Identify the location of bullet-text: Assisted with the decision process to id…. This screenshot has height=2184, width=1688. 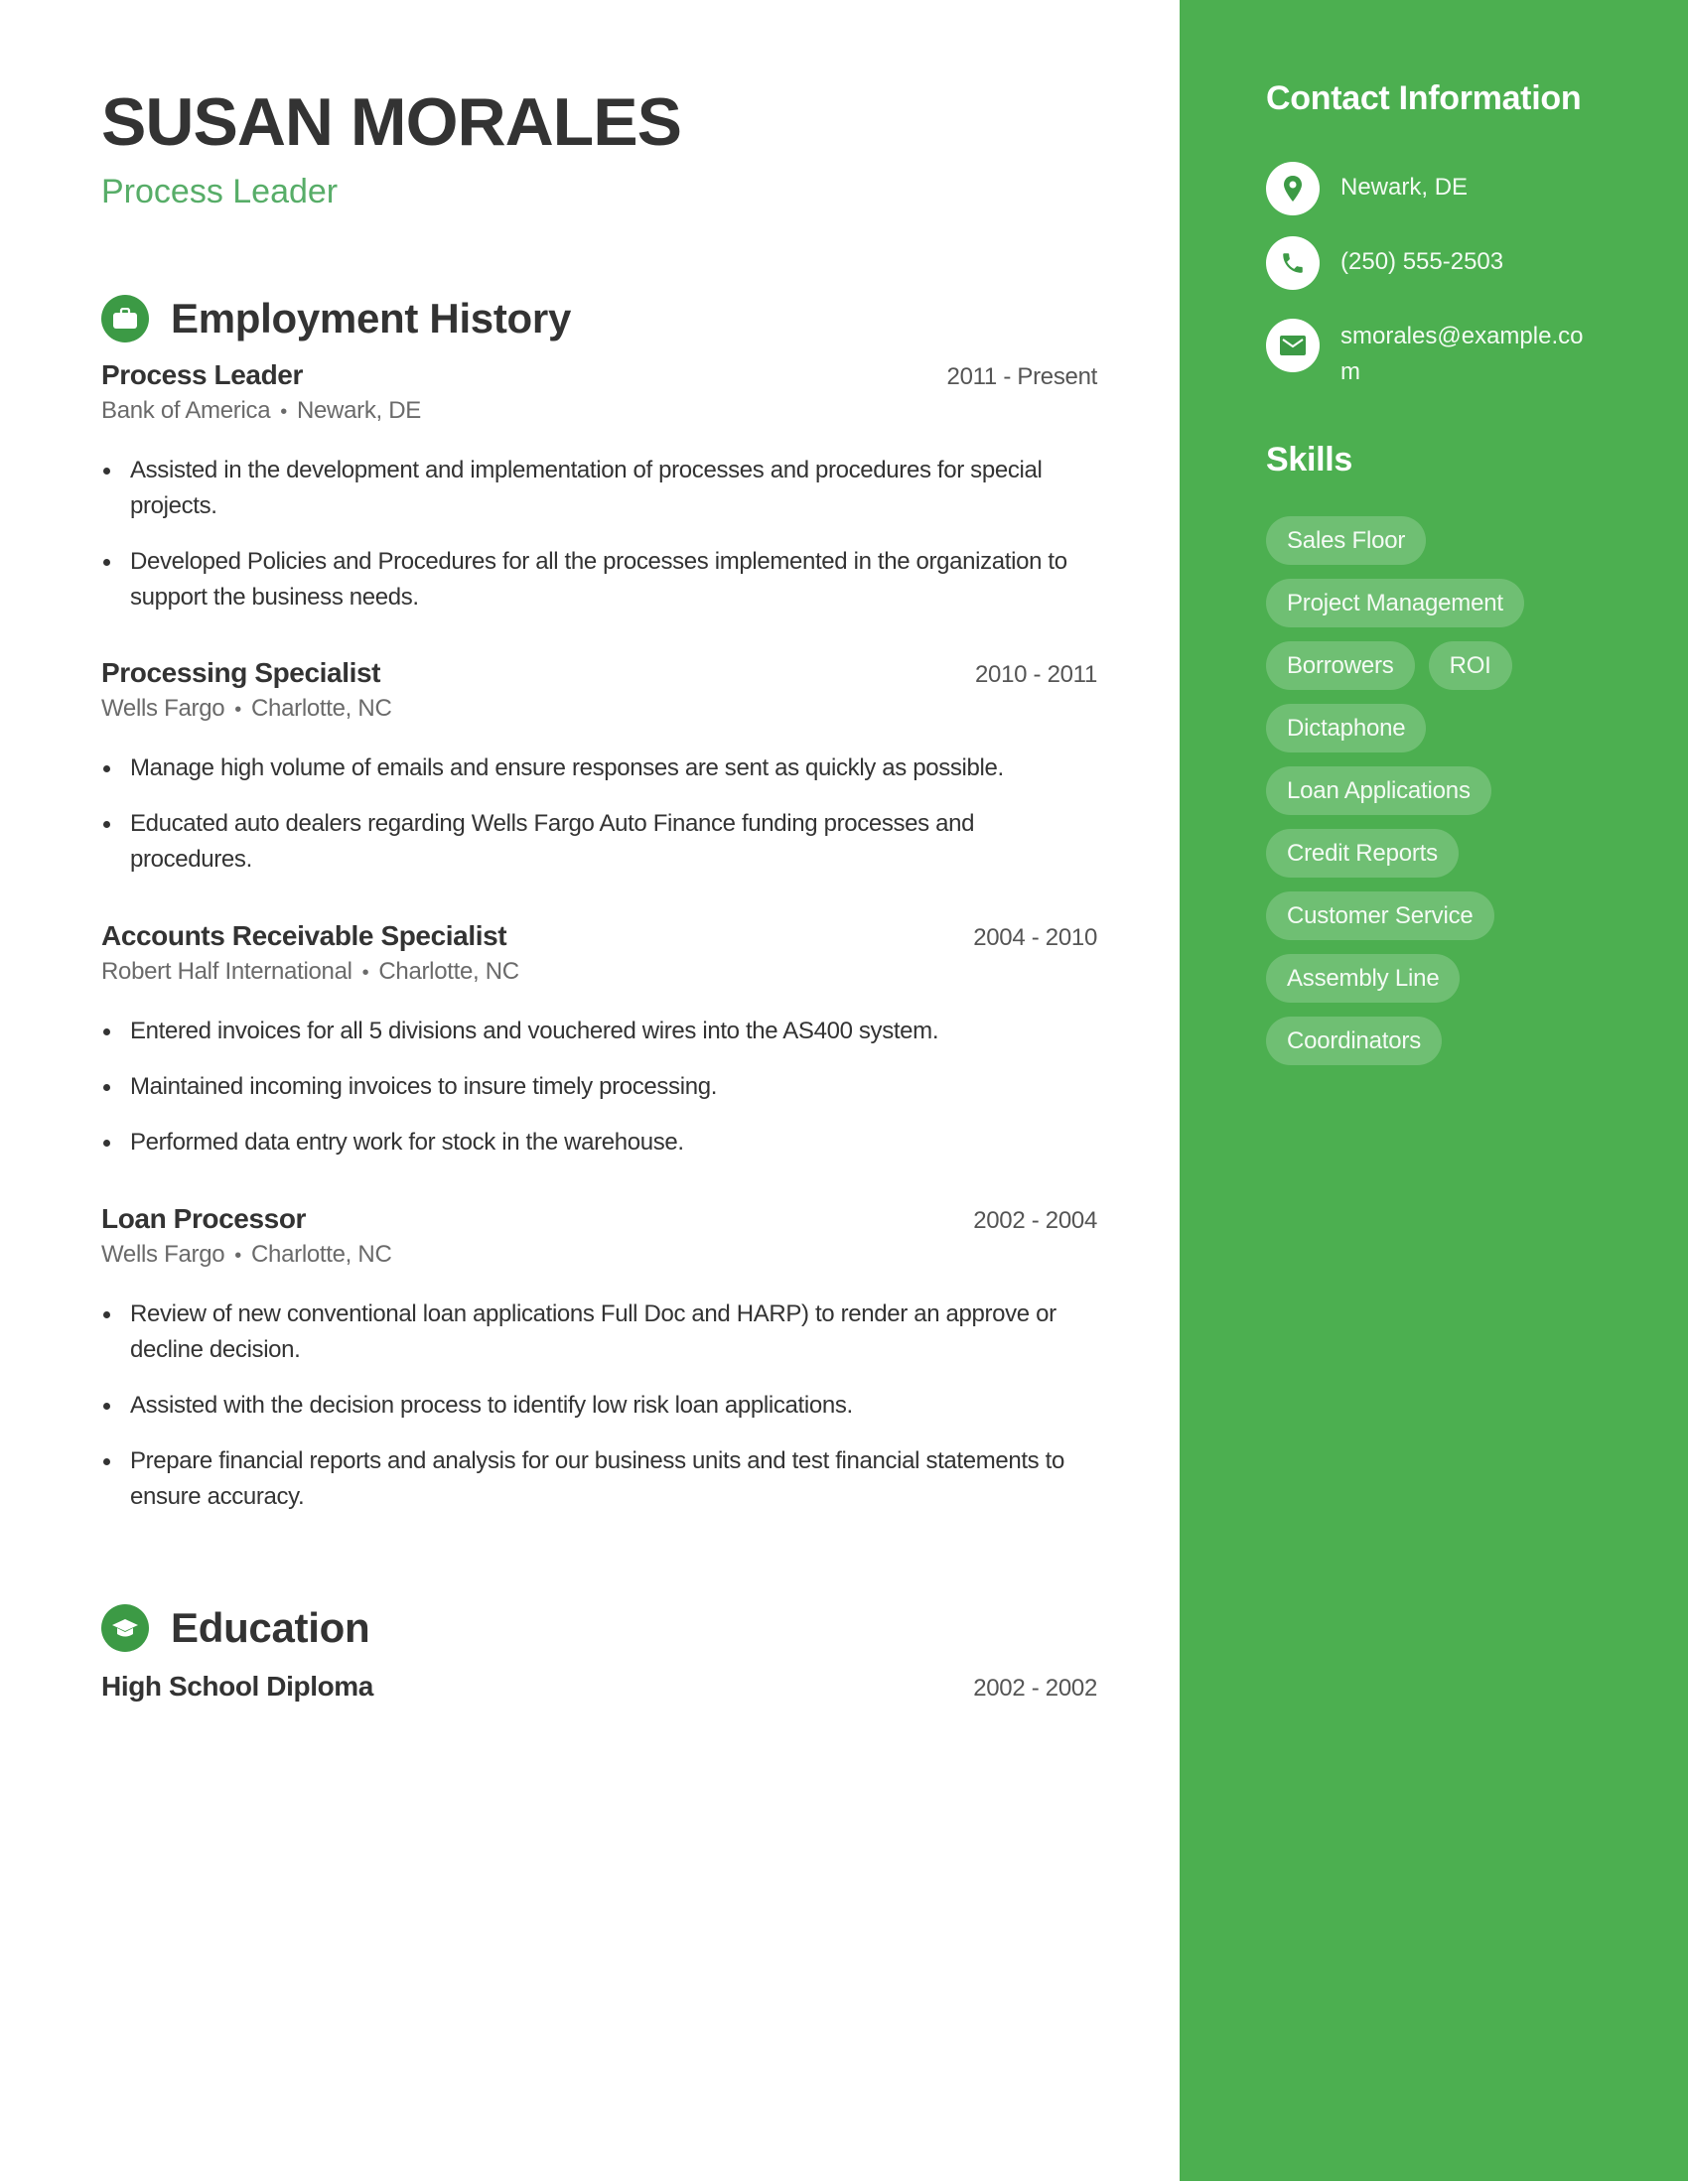
(491, 1405).